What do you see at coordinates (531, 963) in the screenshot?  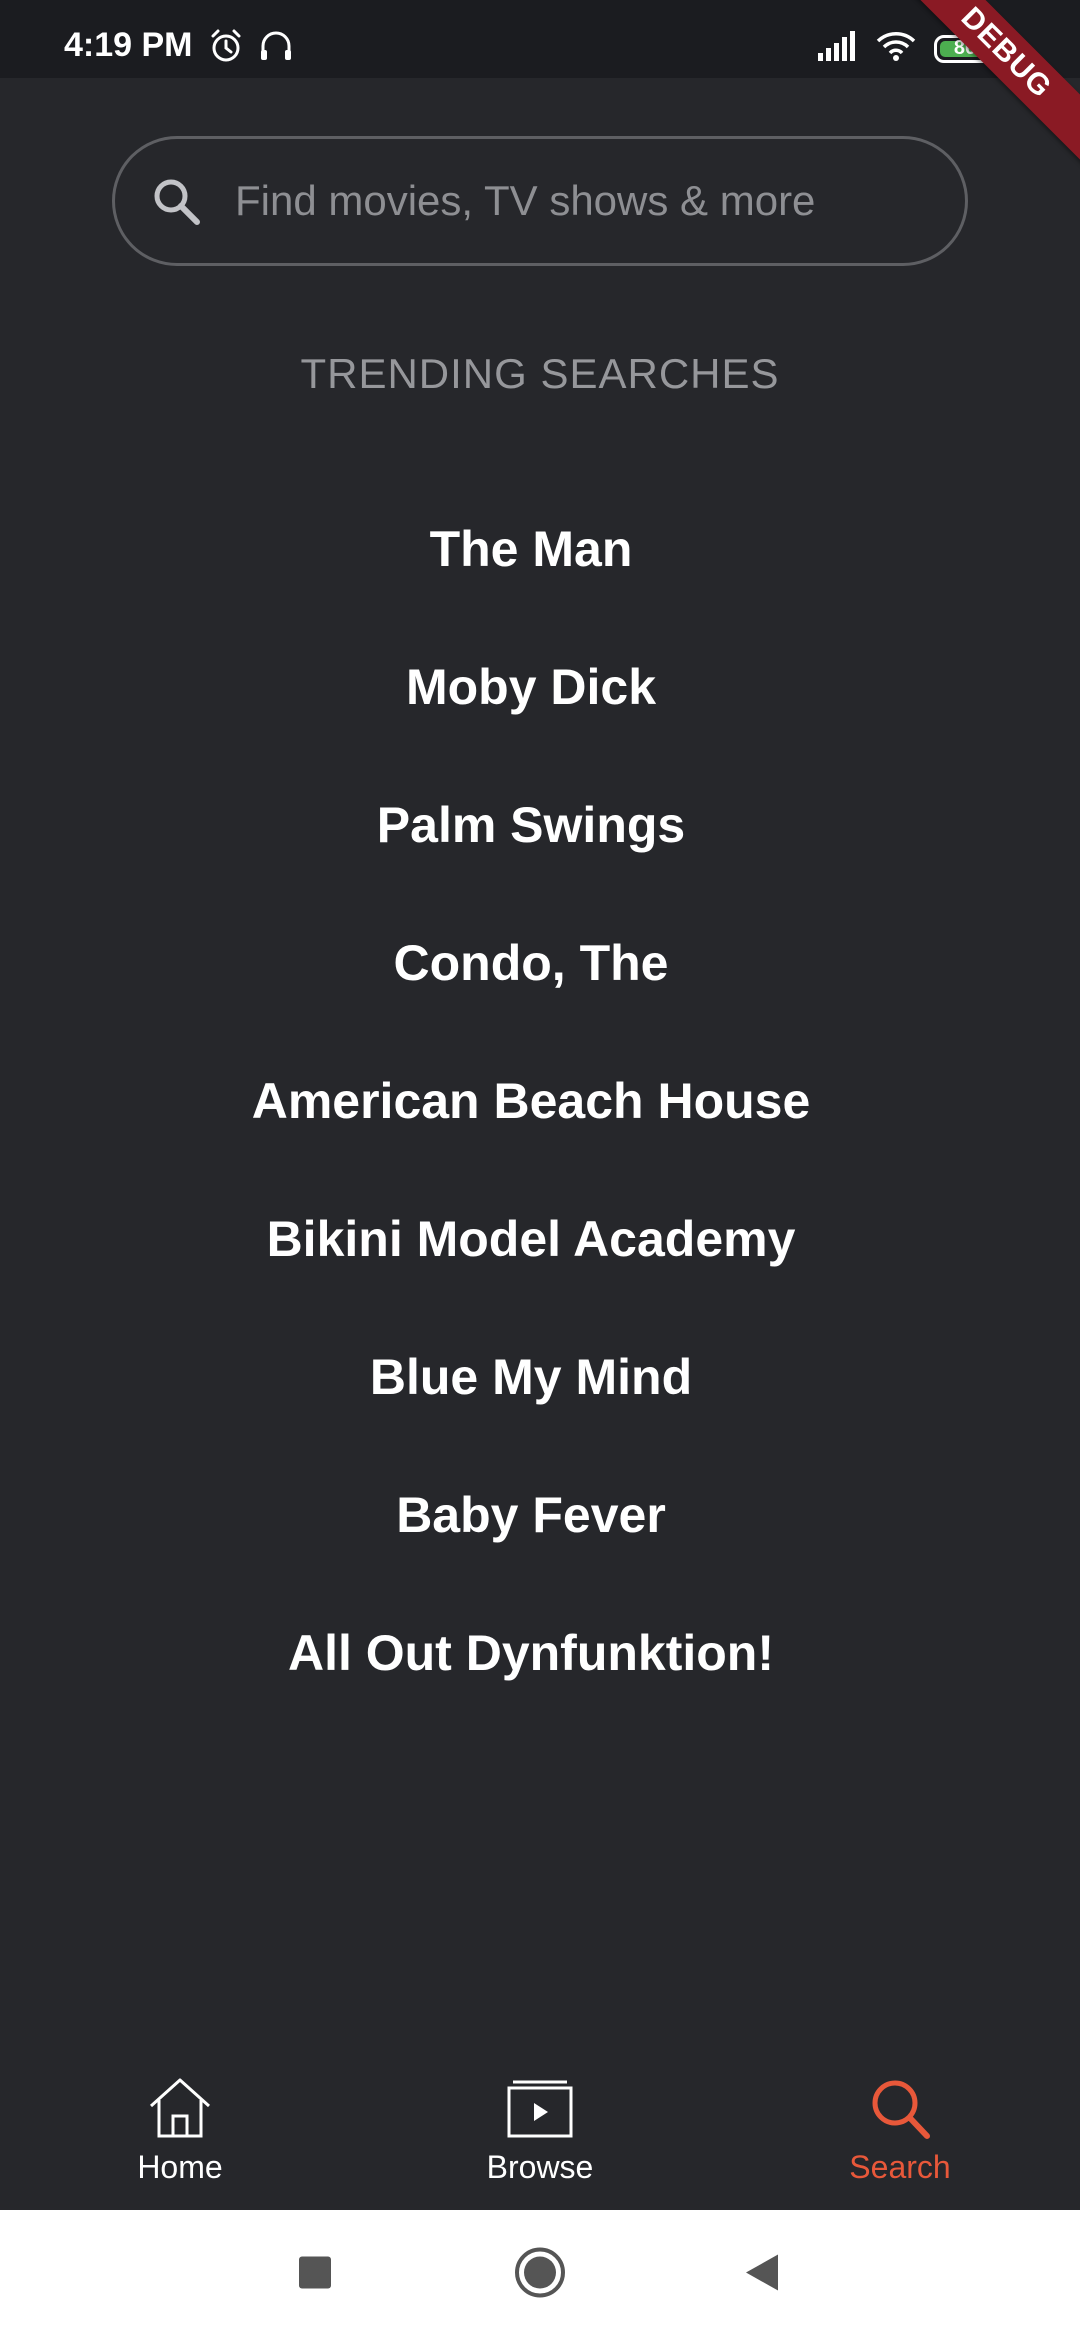 I see `trending-item: Condo, The` at bounding box center [531, 963].